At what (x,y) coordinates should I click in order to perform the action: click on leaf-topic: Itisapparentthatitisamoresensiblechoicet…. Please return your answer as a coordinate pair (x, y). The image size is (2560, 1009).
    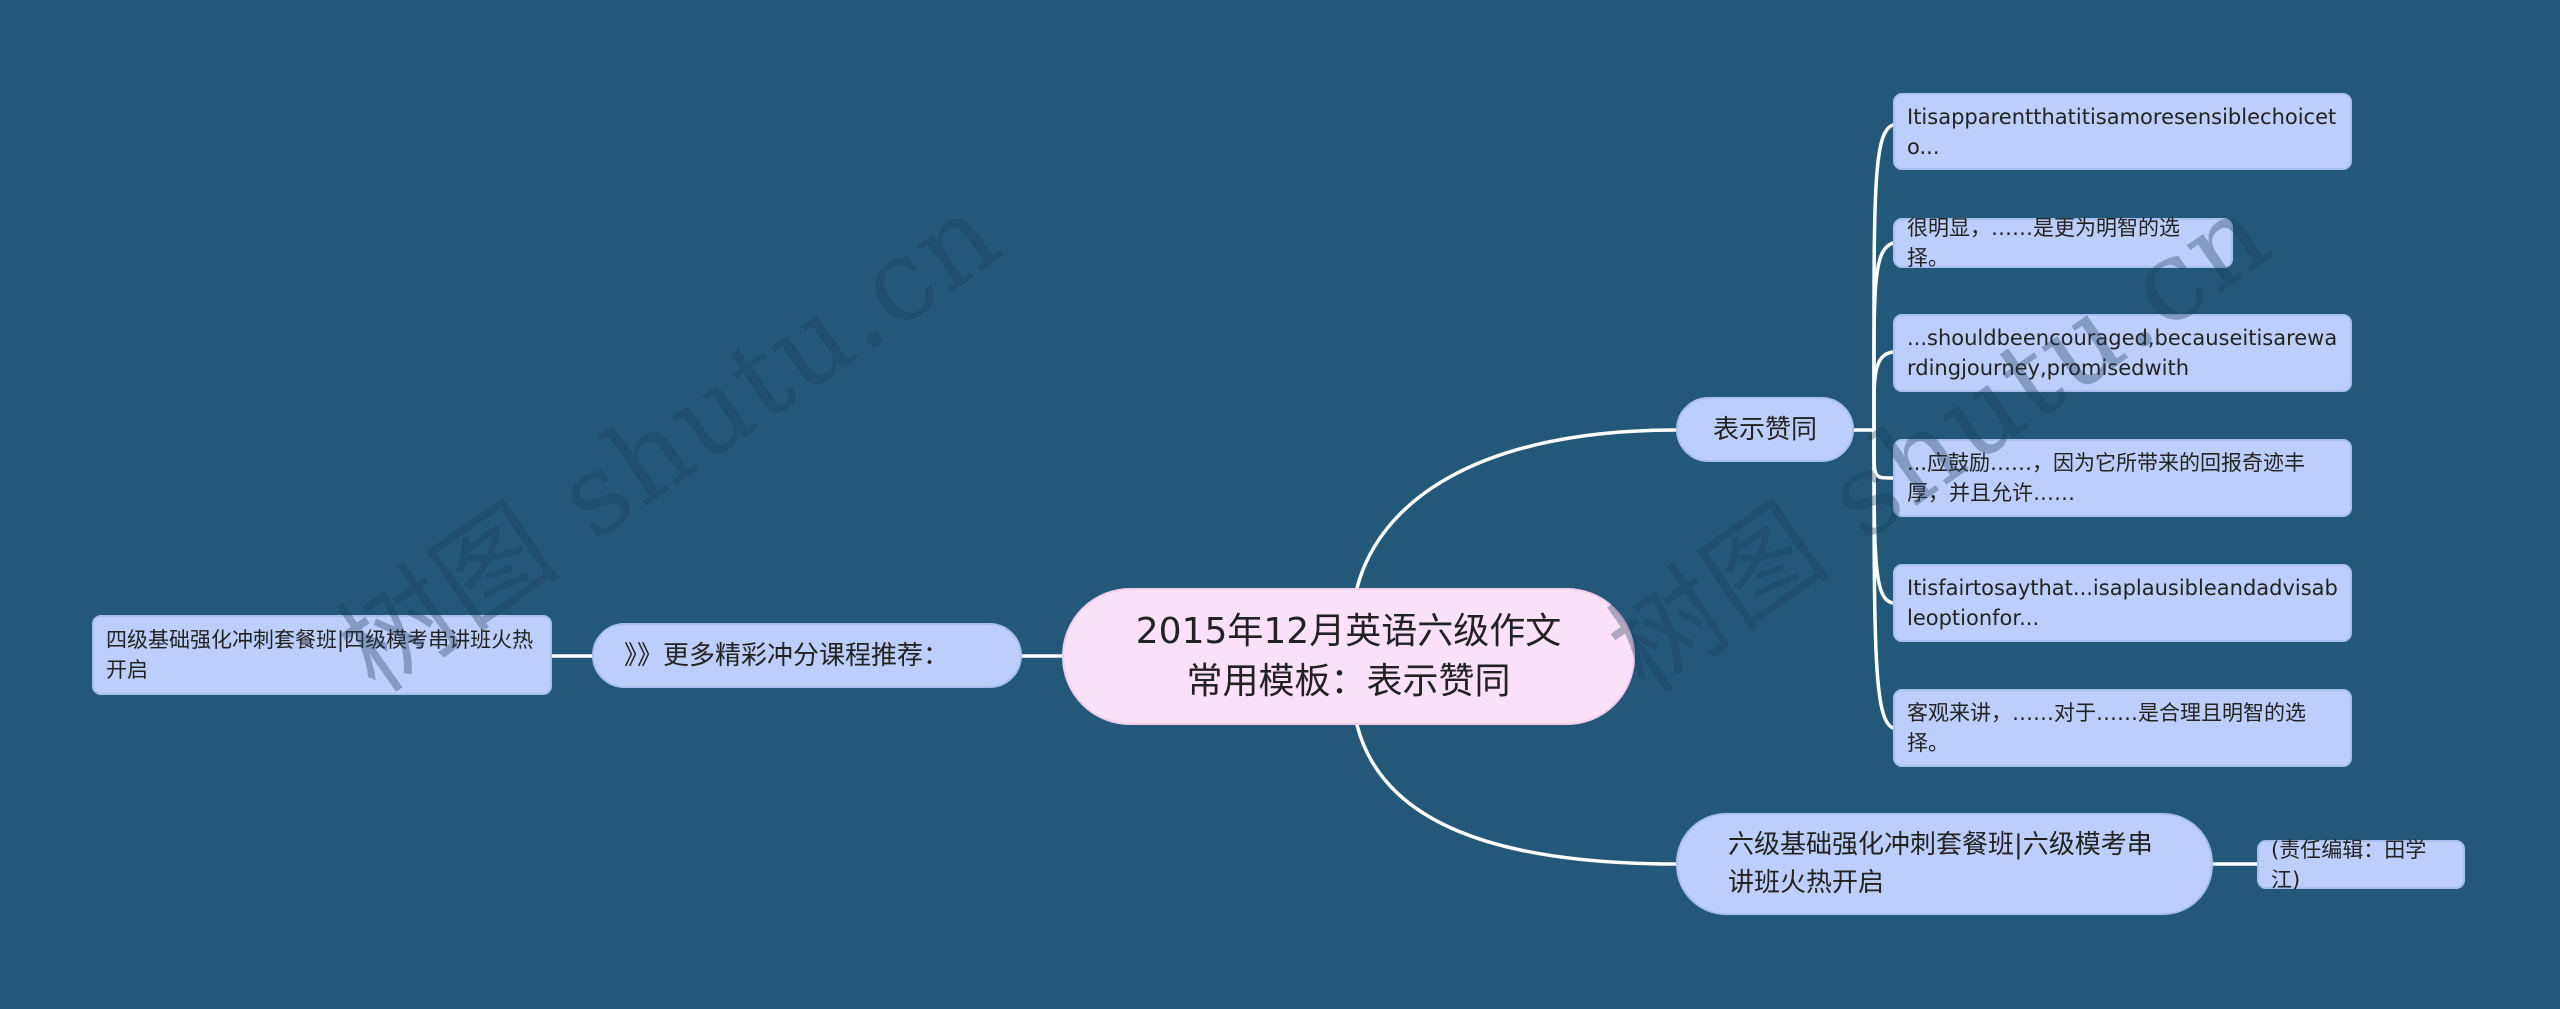
    Looking at the image, I should click on (2122, 131).